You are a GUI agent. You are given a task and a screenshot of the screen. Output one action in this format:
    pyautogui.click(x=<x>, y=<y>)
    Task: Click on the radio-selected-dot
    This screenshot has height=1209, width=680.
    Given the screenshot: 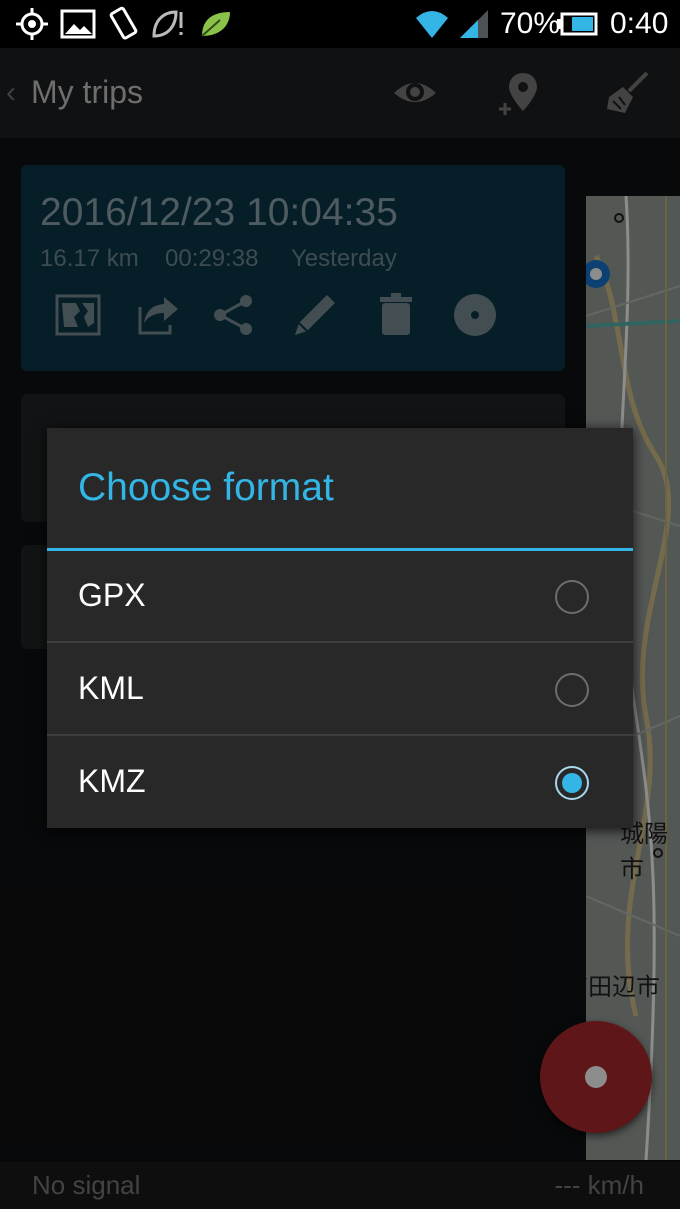 What is the action you would take?
    pyautogui.click(x=572, y=783)
    